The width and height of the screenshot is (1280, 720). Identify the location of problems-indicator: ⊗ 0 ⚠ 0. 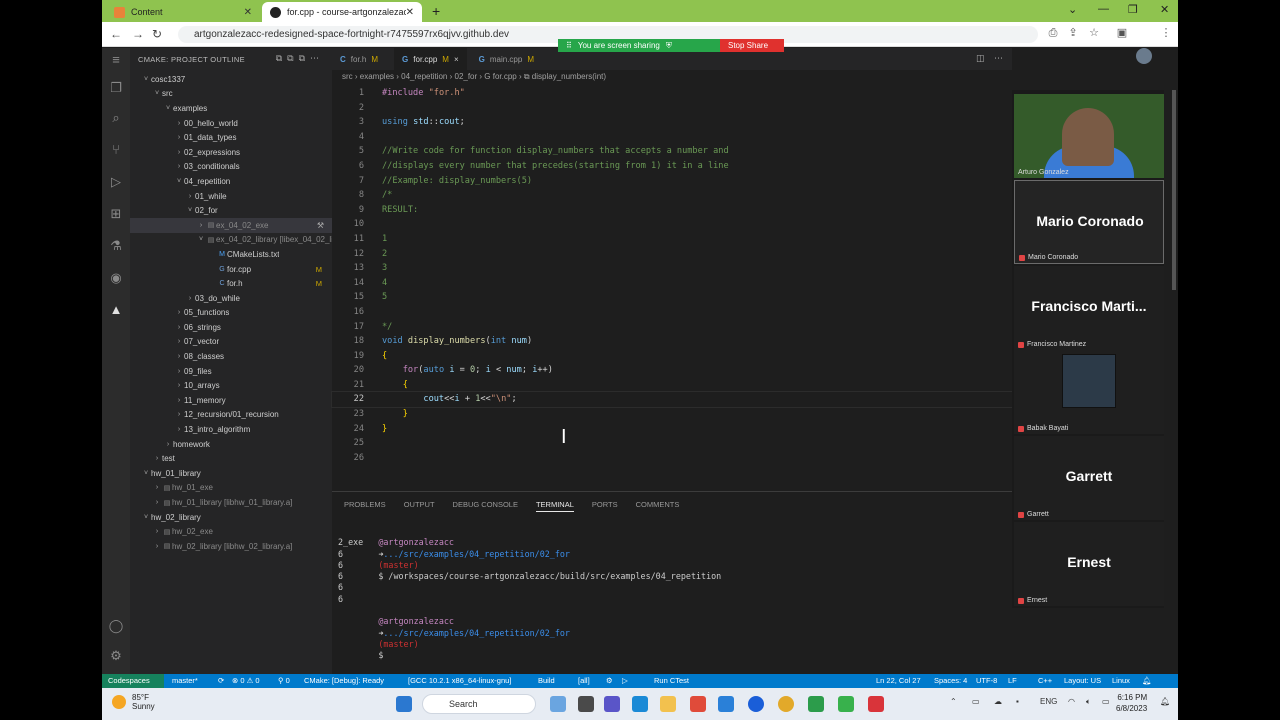
(246, 680).